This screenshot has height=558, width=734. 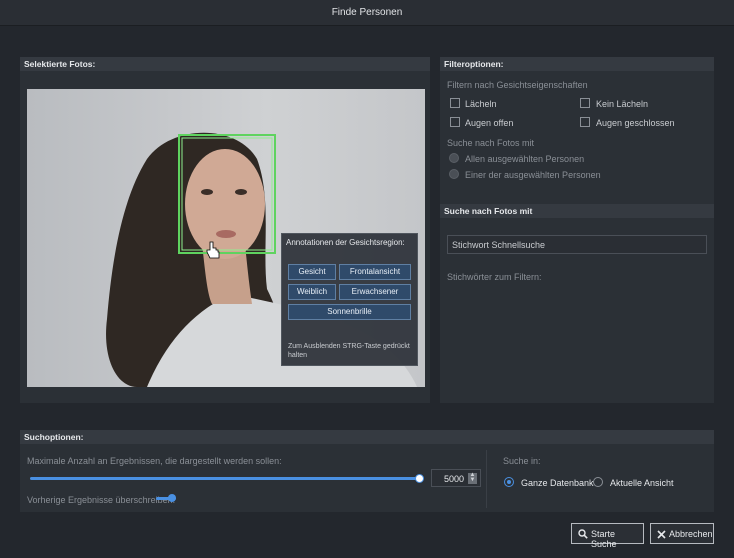 What do you see at coordinates (557, 483) in the screenshot?
I see `label-whole-database: Ganze Datenbank` at bounding box center [557, 483].